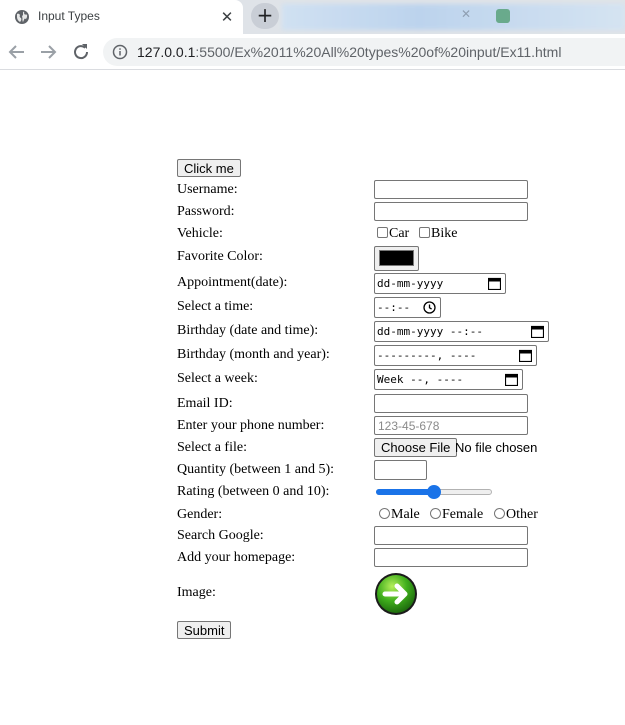 The width and height of the screenshot is (625, 725). Describe the element at coordinates (17, 52) in the screenshot. I see `back-arrow-icon` at that location.